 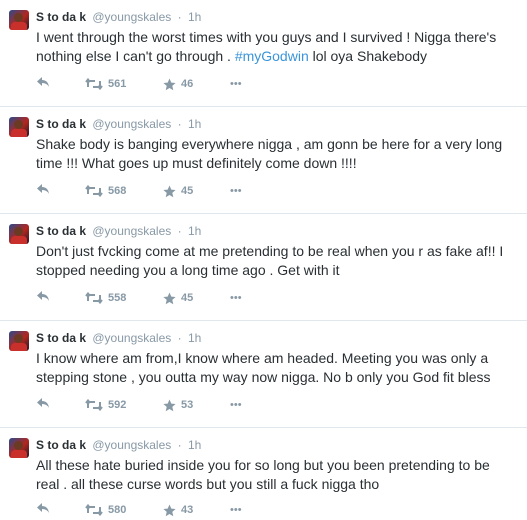 I want to click on retweet-count: 568, so click(x=117, y=191).